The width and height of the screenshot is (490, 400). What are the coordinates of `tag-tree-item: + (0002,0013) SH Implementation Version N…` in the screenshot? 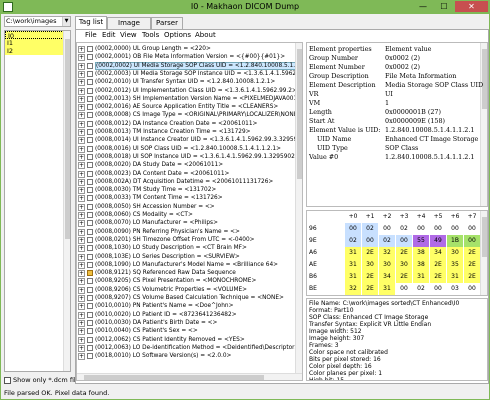 It's located at (187, 99).